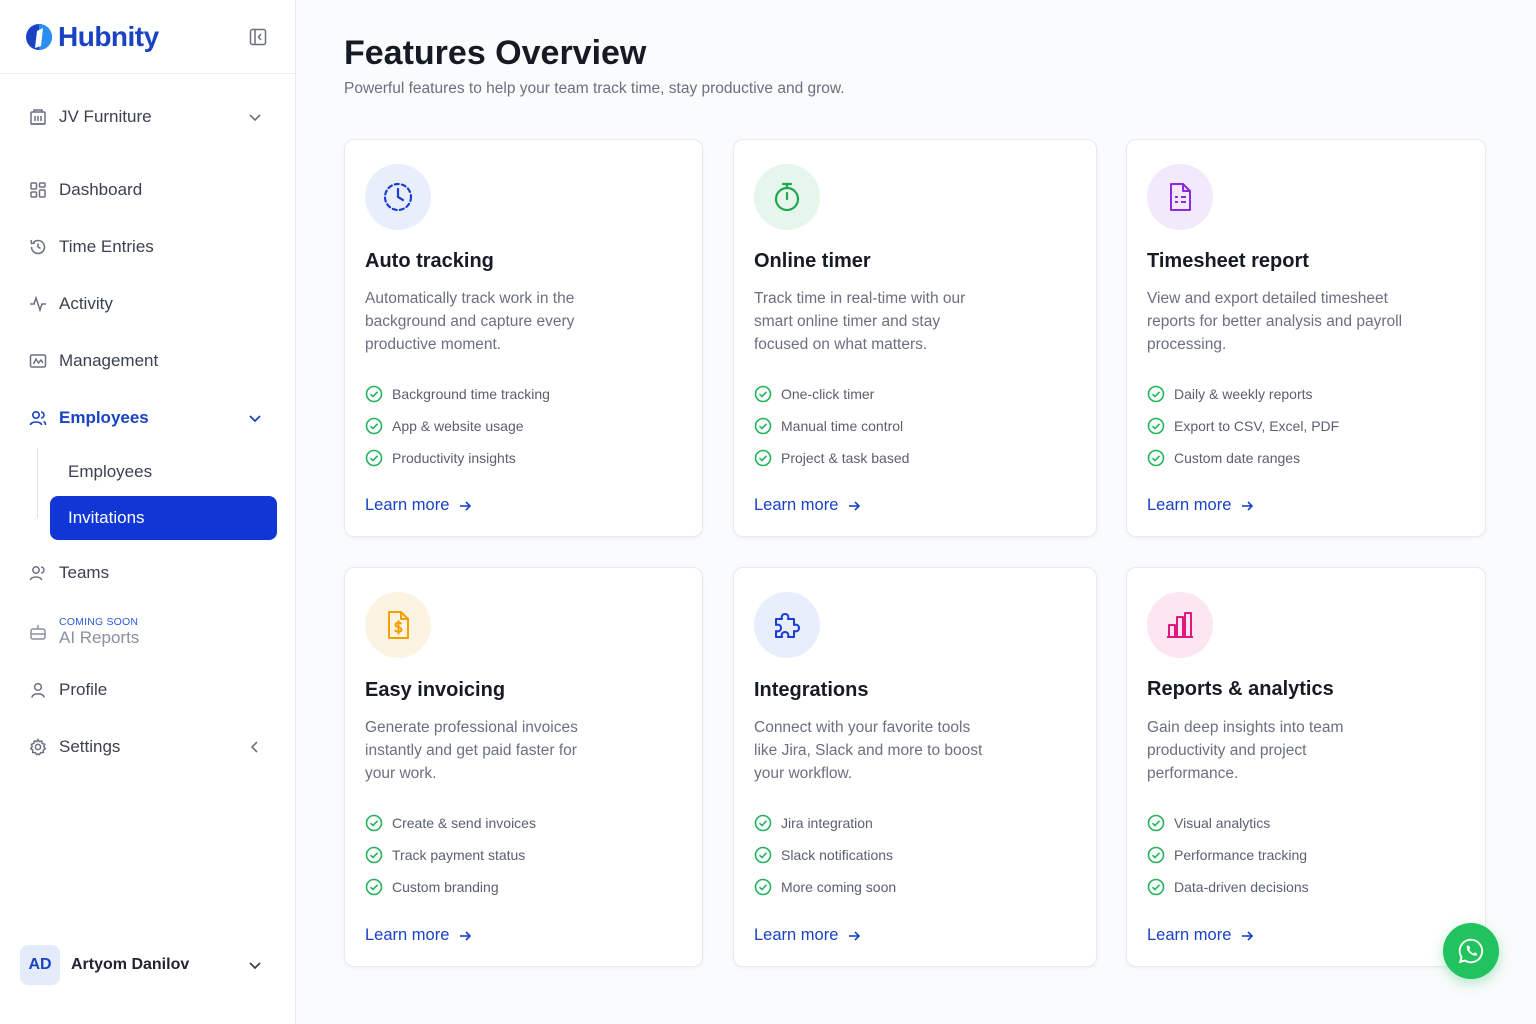  I want to click on sidebar-item-label: Settings, so click(90, 746).